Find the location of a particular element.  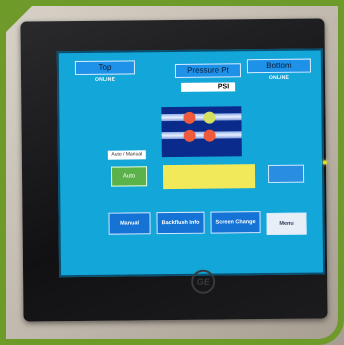

pressure-point-value: PSI is located at coordinates (208, 87).